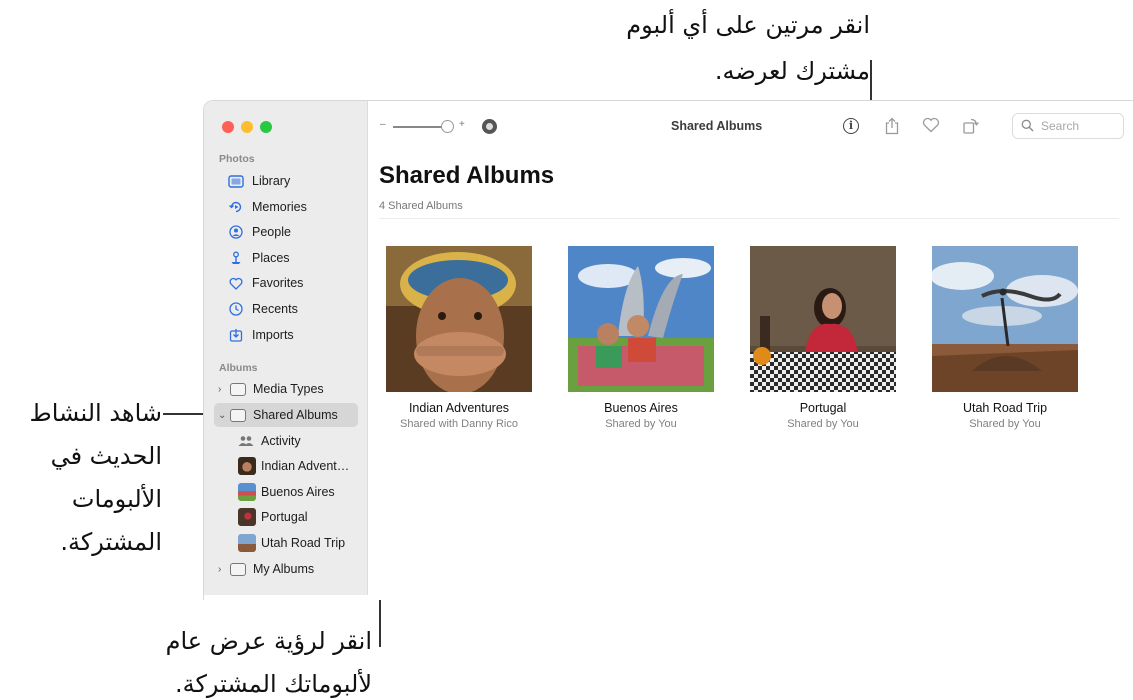 This screenshot has width=1133, height=700. I want to click on callout-shared-overview: انقر لرؤية عرض عام لألبوماتك المشتركة., so click(246, 660).